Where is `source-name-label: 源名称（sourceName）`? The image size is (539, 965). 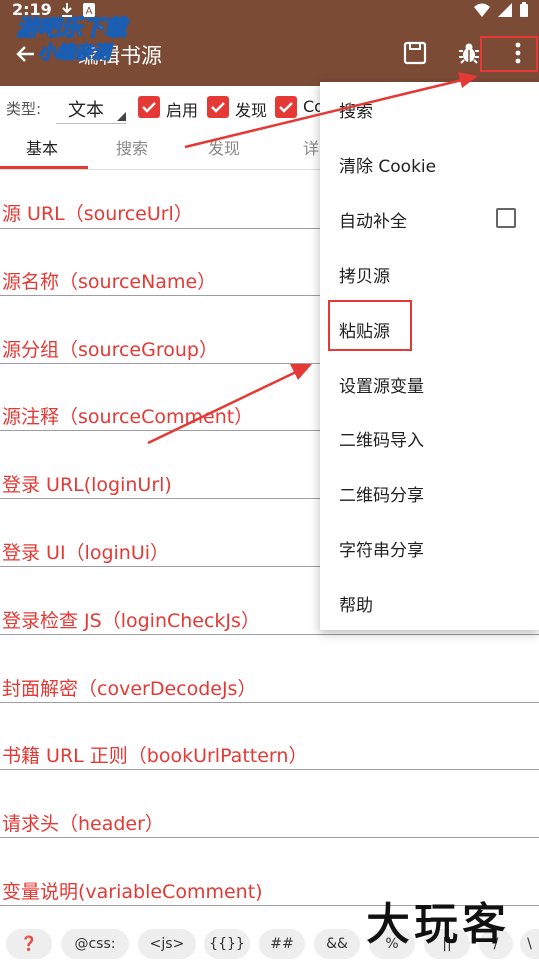
source-name-label: 源名称（sourceName） is located at coordinates (109, 282).